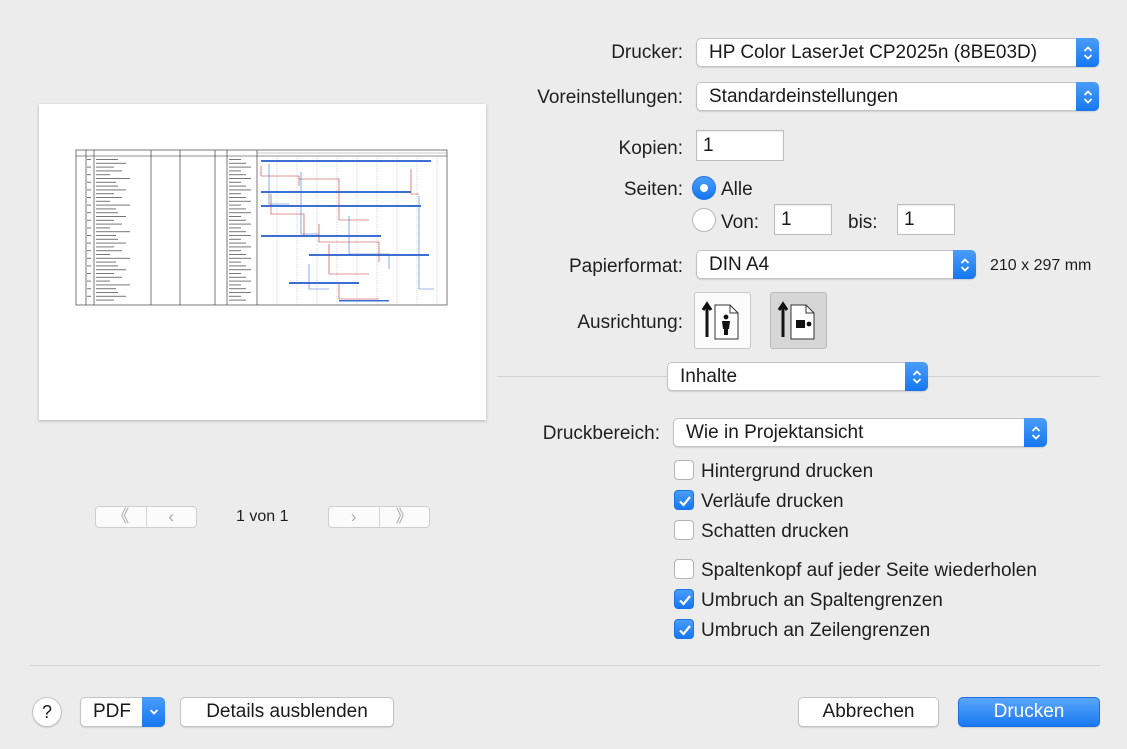 This screenshot has width=1127, height=749. I want to click on pager-prev-group: 《 ‹, so click(146, 517).